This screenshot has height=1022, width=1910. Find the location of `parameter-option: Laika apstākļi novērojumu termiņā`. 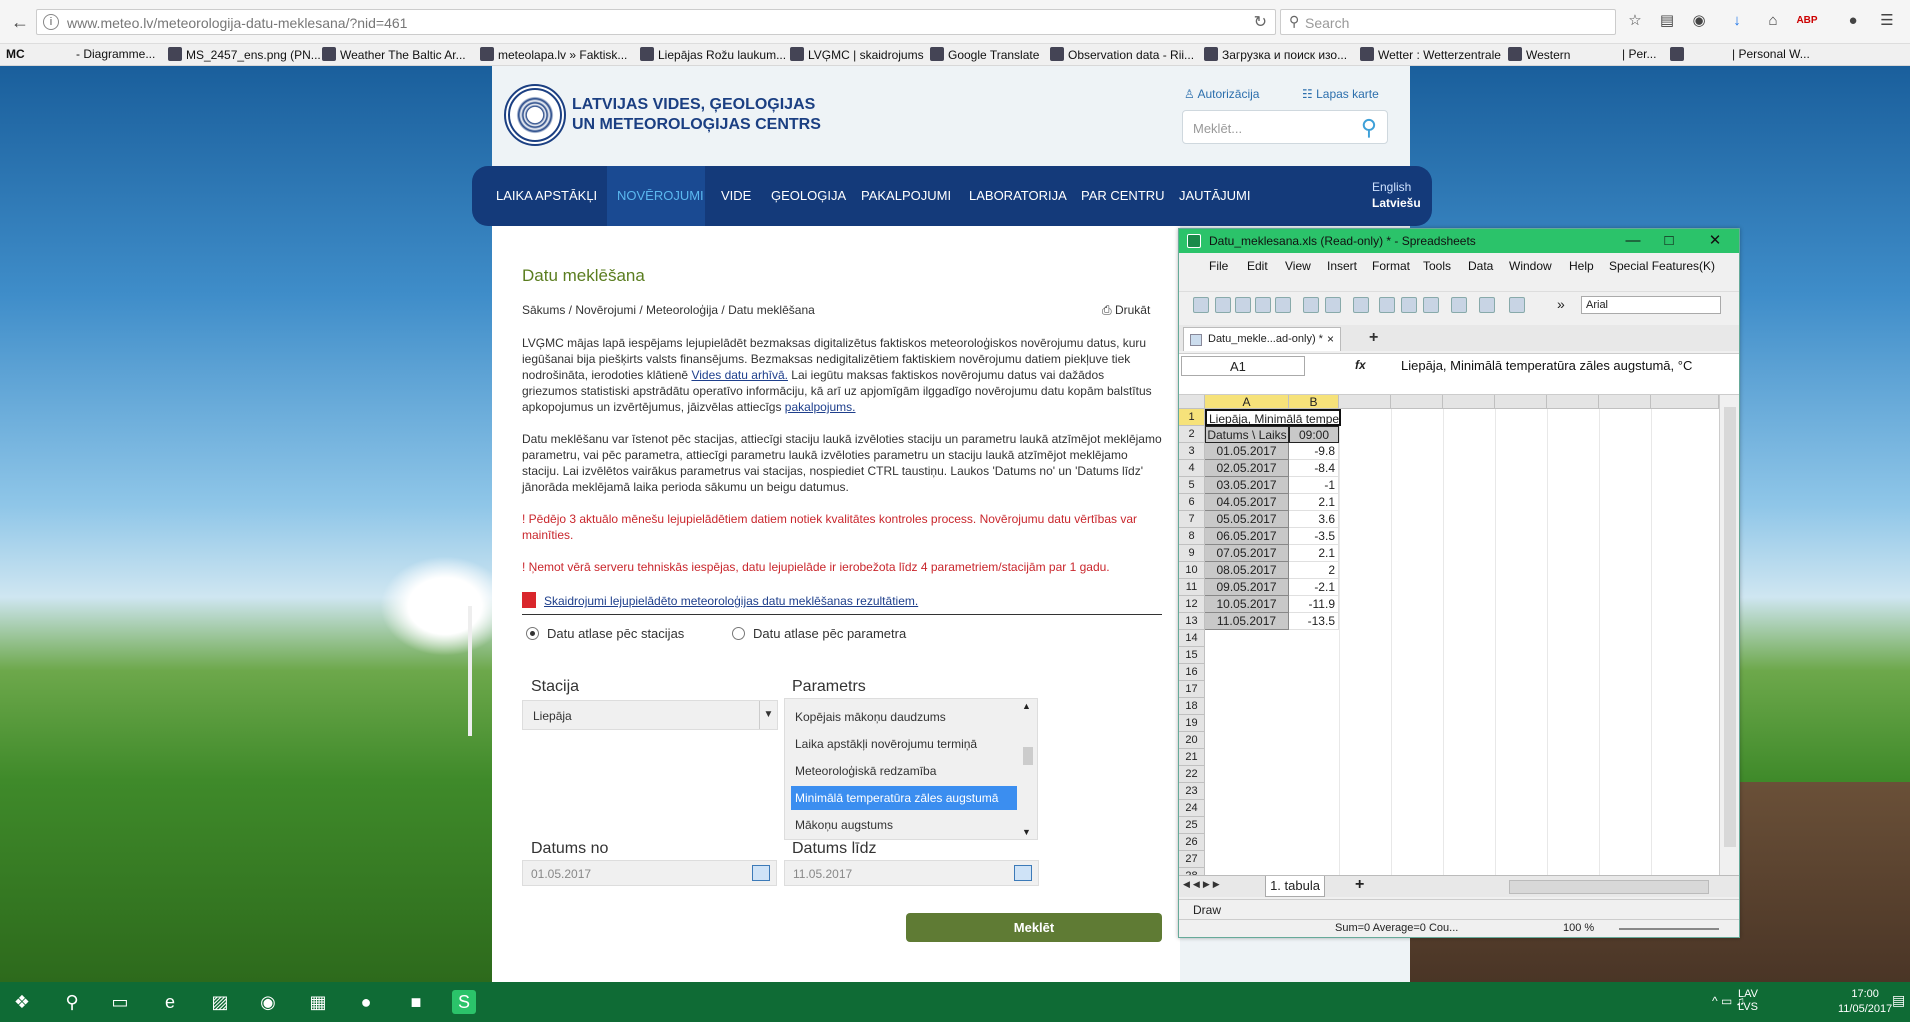

parameter-option: Laika apstākļi novērojumu termiņā is located at coordinates (904, 744).